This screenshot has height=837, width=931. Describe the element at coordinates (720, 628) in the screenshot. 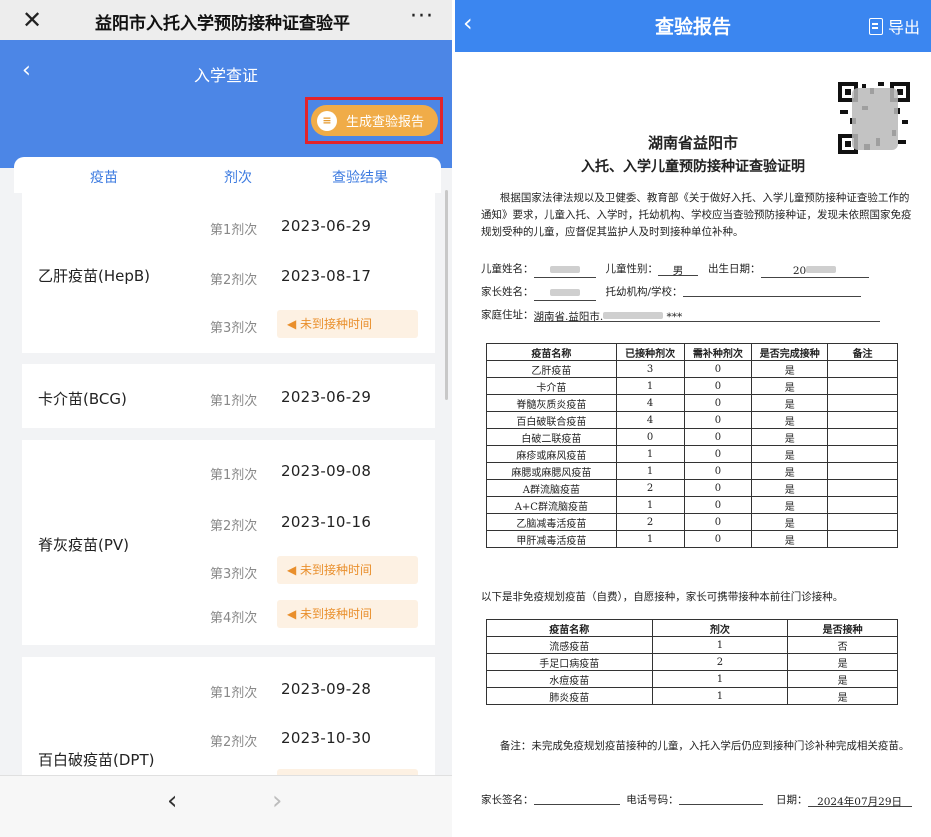

I see `table-cell: 剂次` at that location.